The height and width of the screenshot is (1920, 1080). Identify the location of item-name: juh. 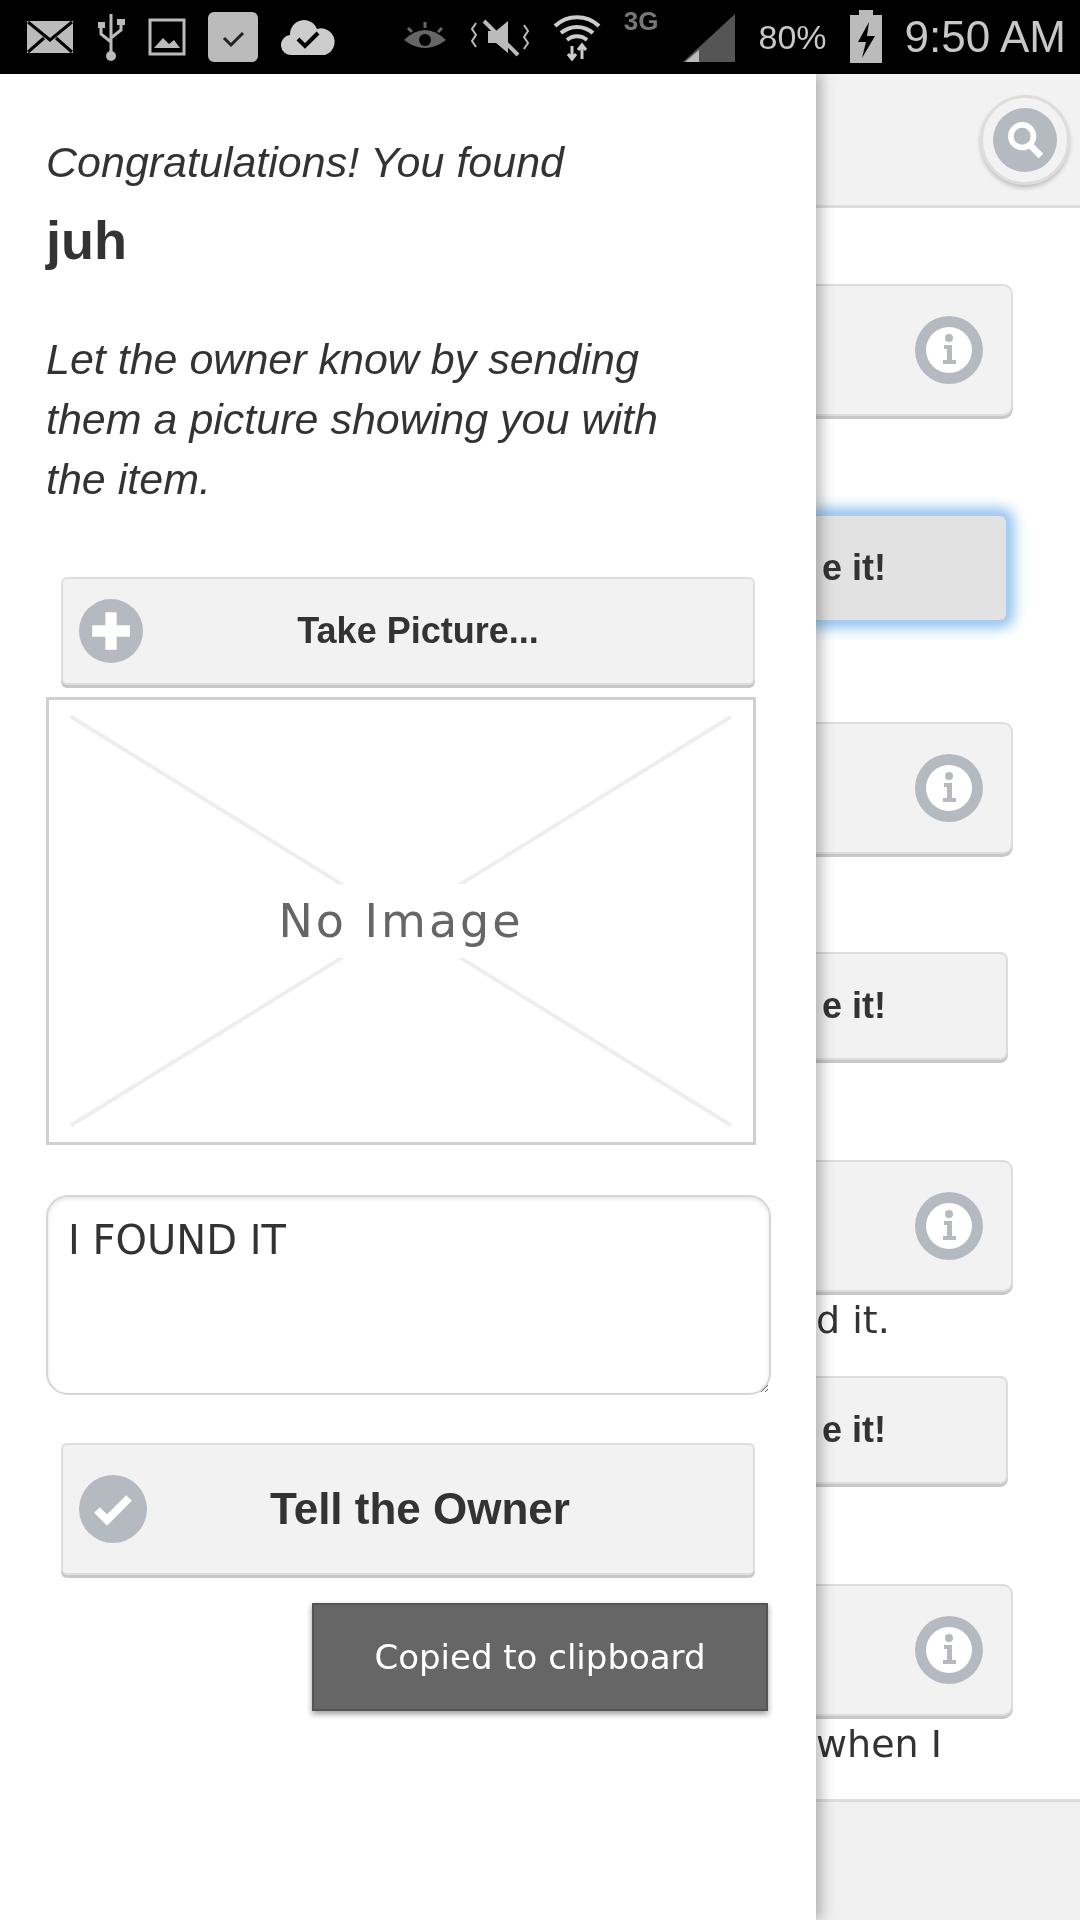
(87, 240).